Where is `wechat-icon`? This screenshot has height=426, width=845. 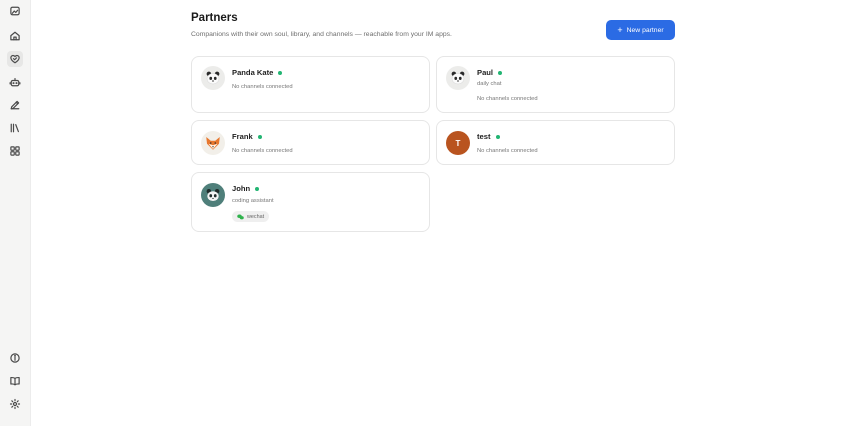
wechat-icon is located at coordinates (240, 216).